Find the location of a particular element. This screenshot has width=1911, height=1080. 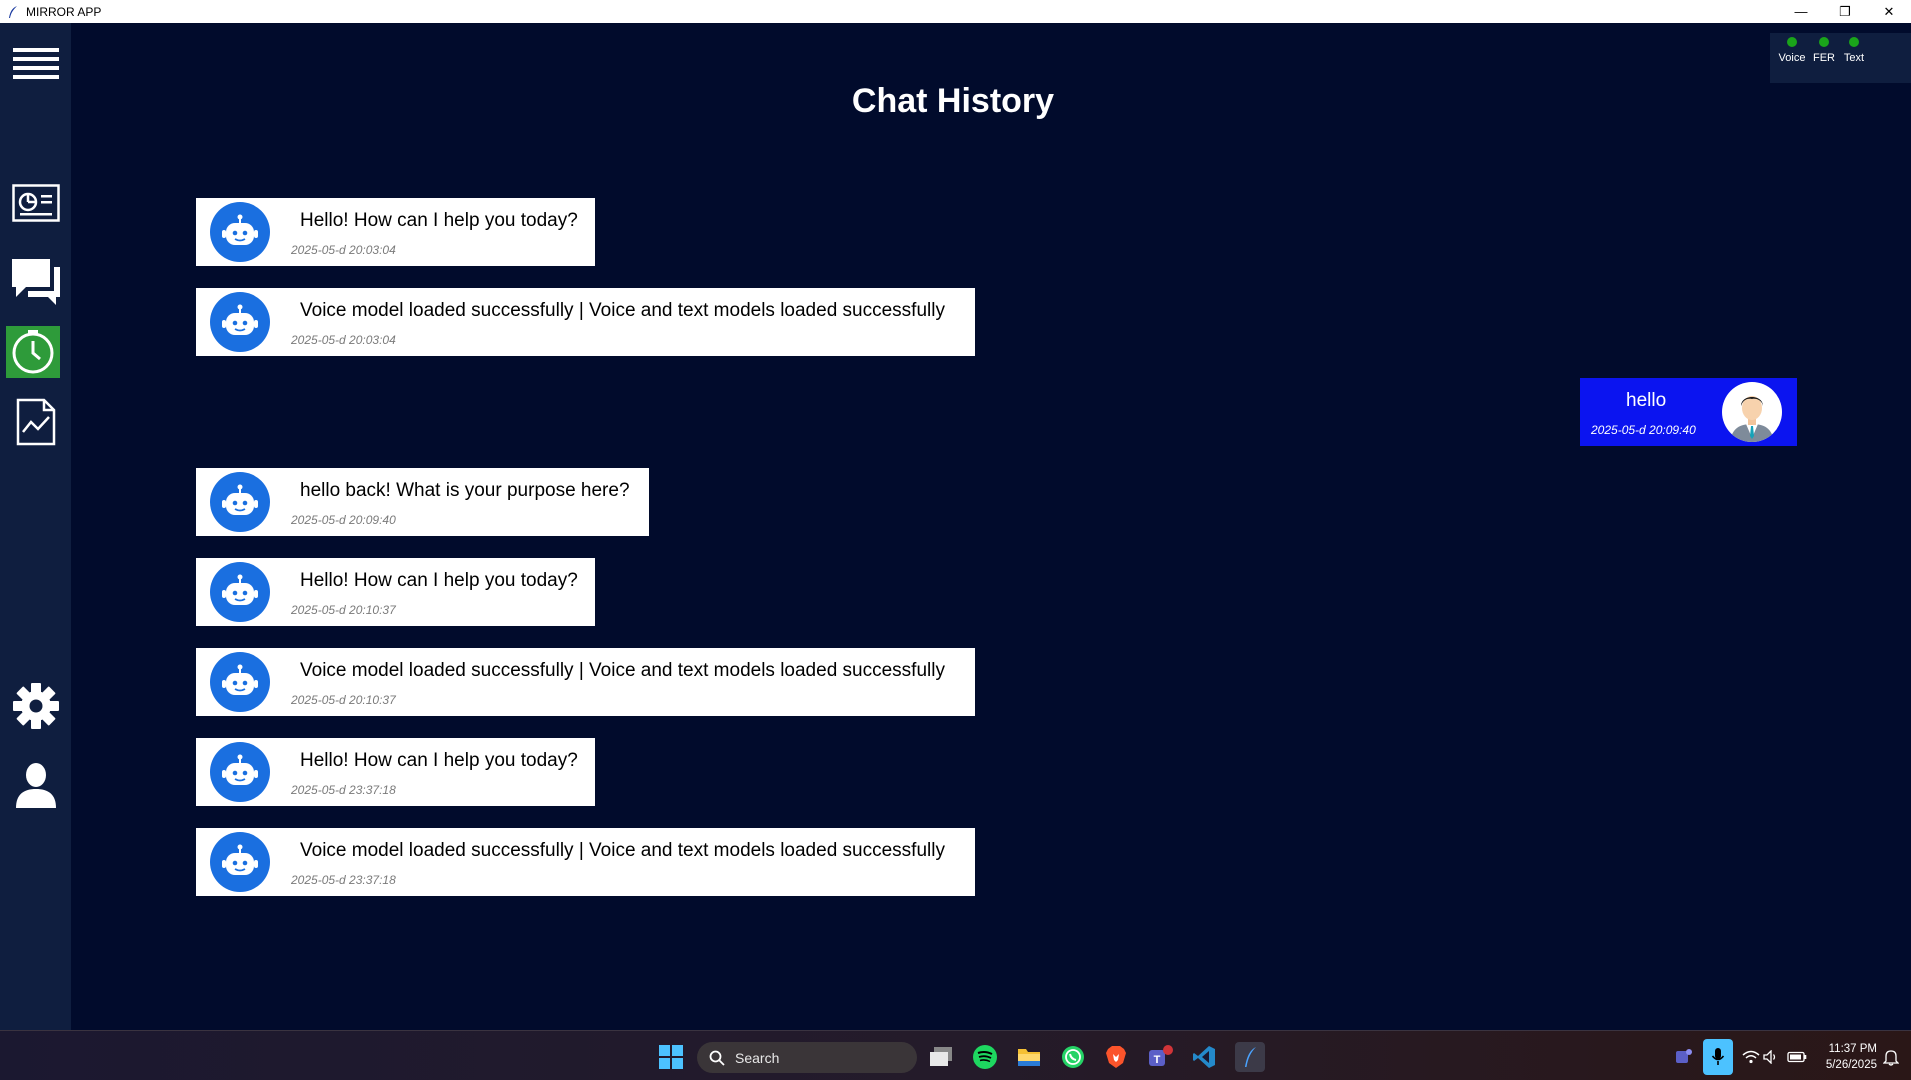

file-explorer-button is located at coordinates (1029, 1057).